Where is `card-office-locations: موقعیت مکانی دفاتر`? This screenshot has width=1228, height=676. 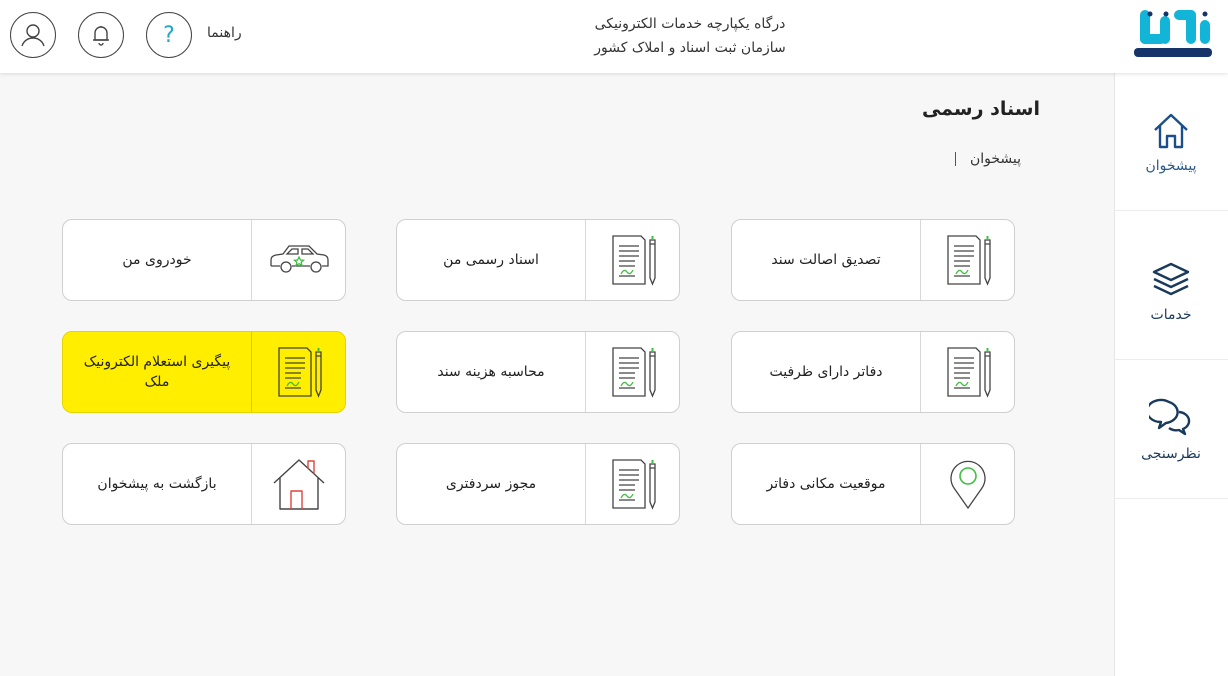 card-office-locations: موقعیت مکانی دفاتر is located at coordinates (873, 484).